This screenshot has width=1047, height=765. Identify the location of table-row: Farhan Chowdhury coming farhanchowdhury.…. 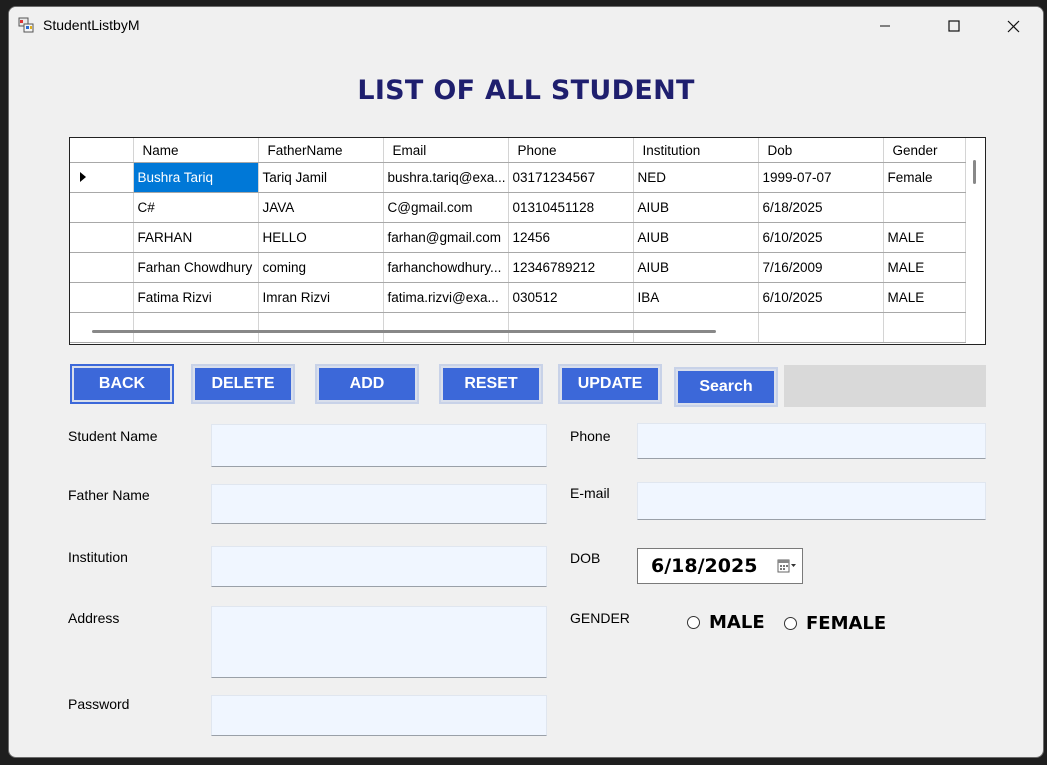
(518, 267).